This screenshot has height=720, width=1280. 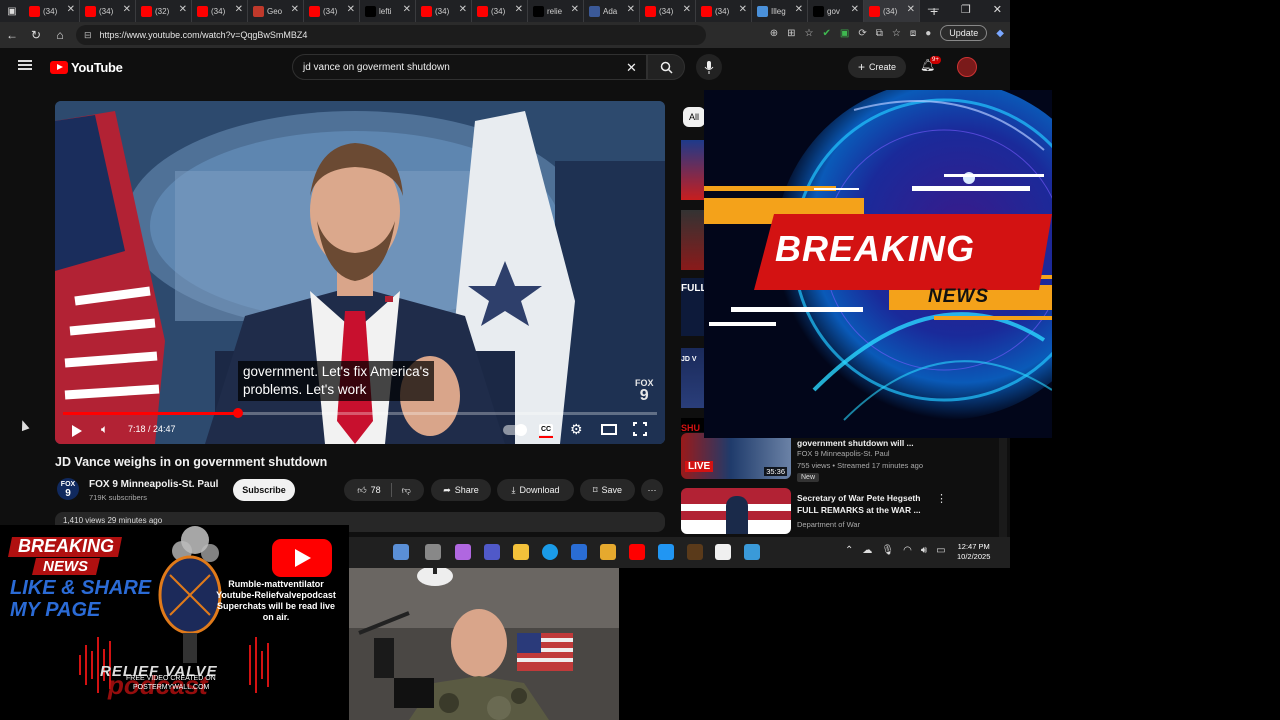 What do you see at coordinates (862, 33) in the screenshot?
I see `refresh-ext-icon: ⟳` at bounding box center [862, 33].